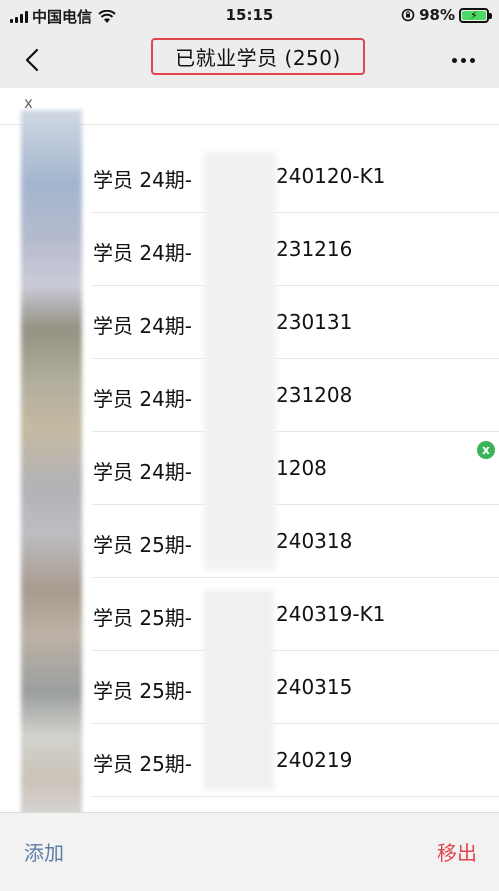 The width and height of the screenshot is (499, 891). Describe the element at coordinates (457, 851) in the screenshot. I see `remove-button: 移出` at that location.